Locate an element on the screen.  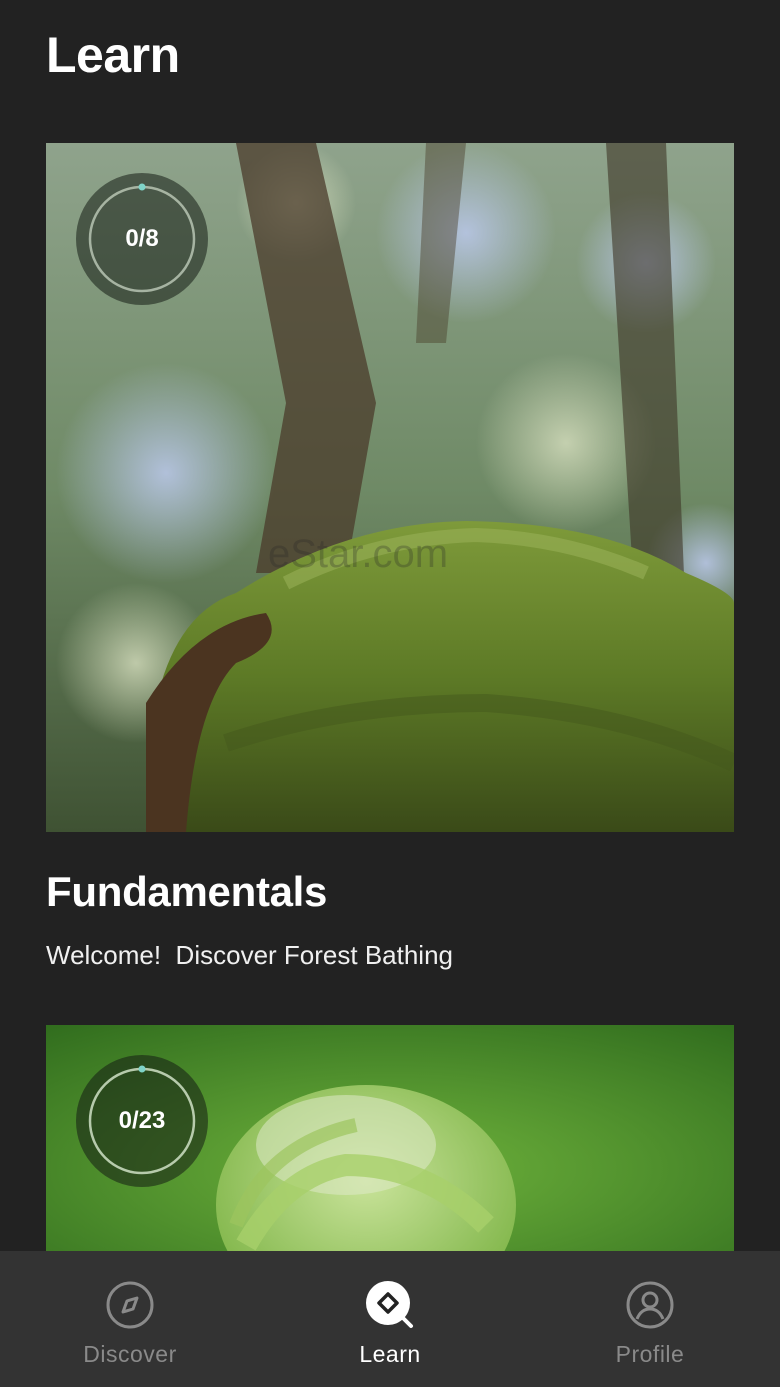
progress-ring: 0/23 is located at coordinates (142, 1121).